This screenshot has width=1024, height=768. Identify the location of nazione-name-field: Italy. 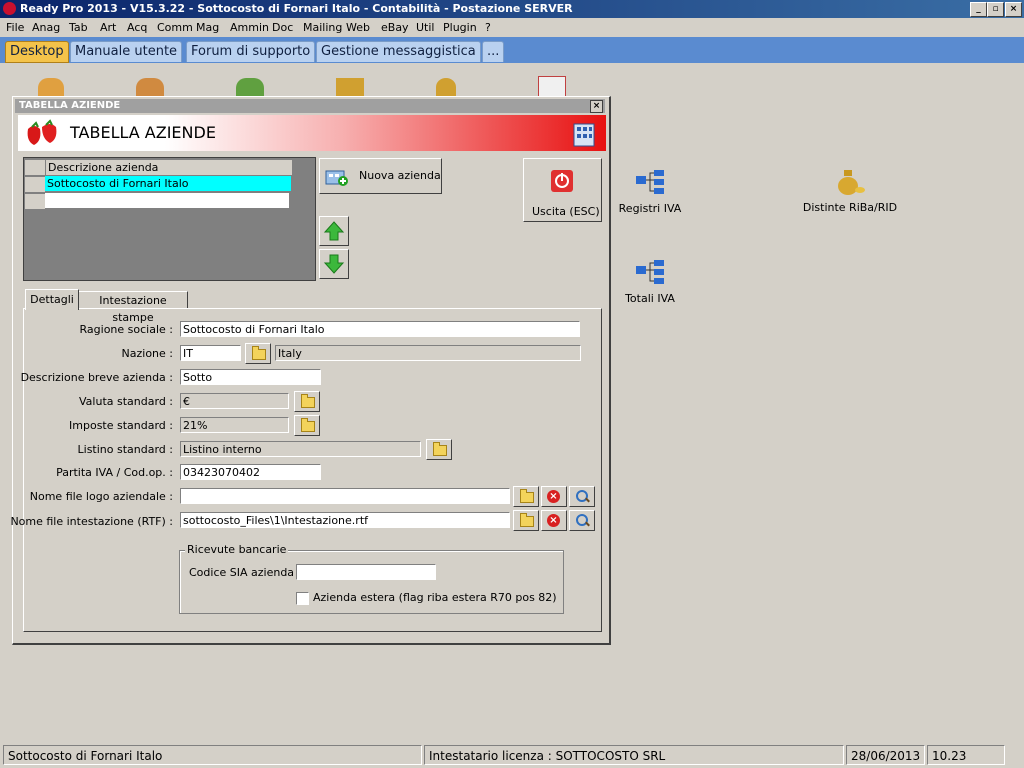
(428, 353).